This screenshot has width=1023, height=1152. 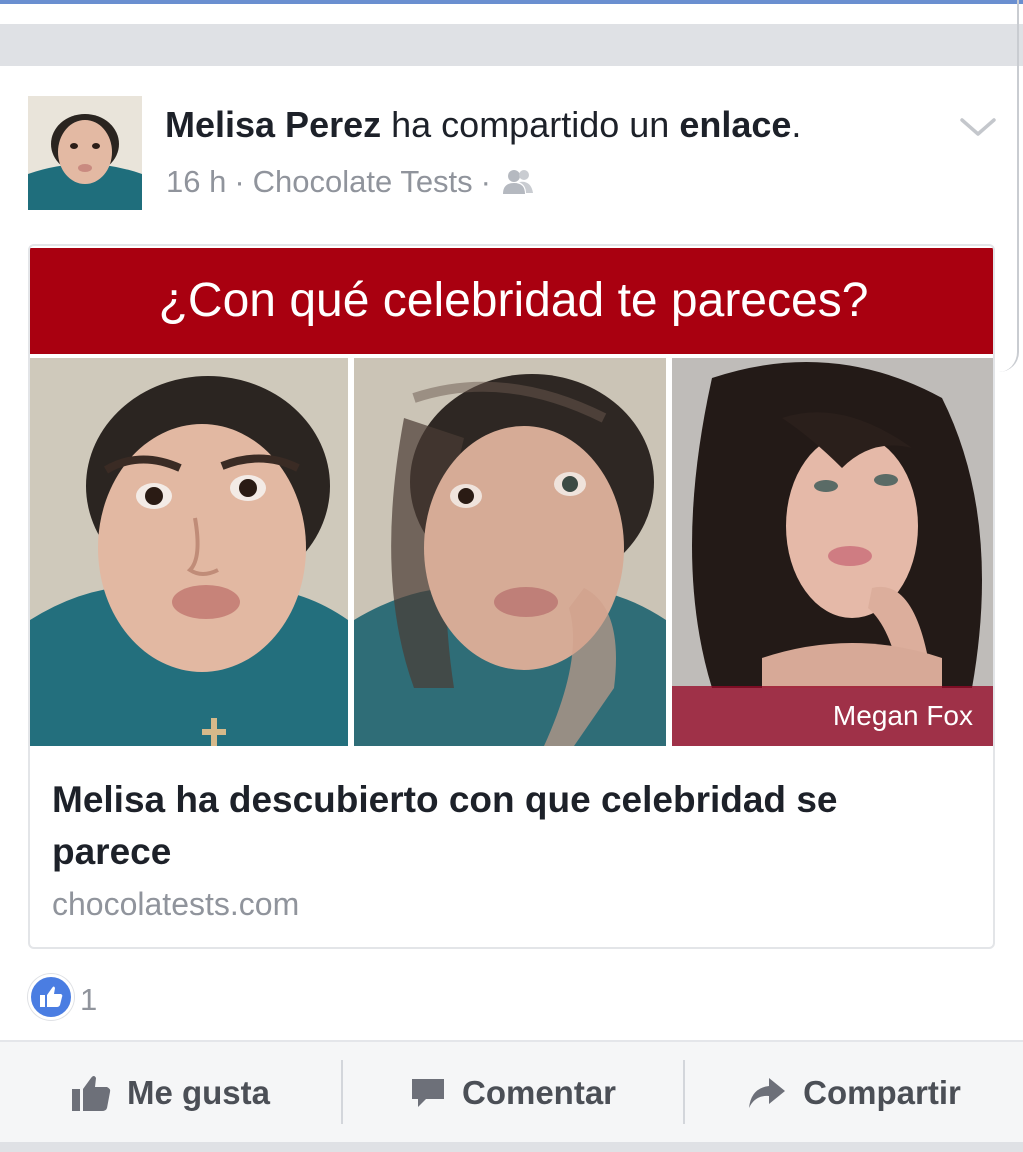 What do you see at coordinates (176, 904) in the screenshot?
I see `link-domain: chocolatests.com` at bounding box center [176, 904].